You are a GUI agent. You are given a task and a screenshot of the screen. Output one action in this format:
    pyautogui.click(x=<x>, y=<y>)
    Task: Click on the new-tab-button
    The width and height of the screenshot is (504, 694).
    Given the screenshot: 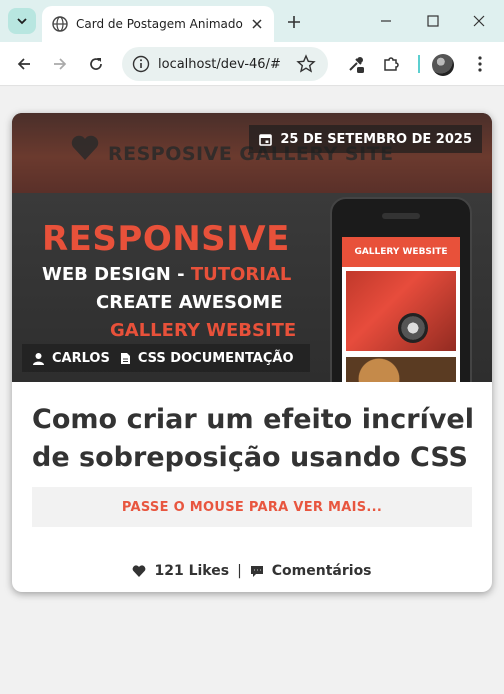 What is the action you would take?
    pyautogui.click(x=294, y=22)
    